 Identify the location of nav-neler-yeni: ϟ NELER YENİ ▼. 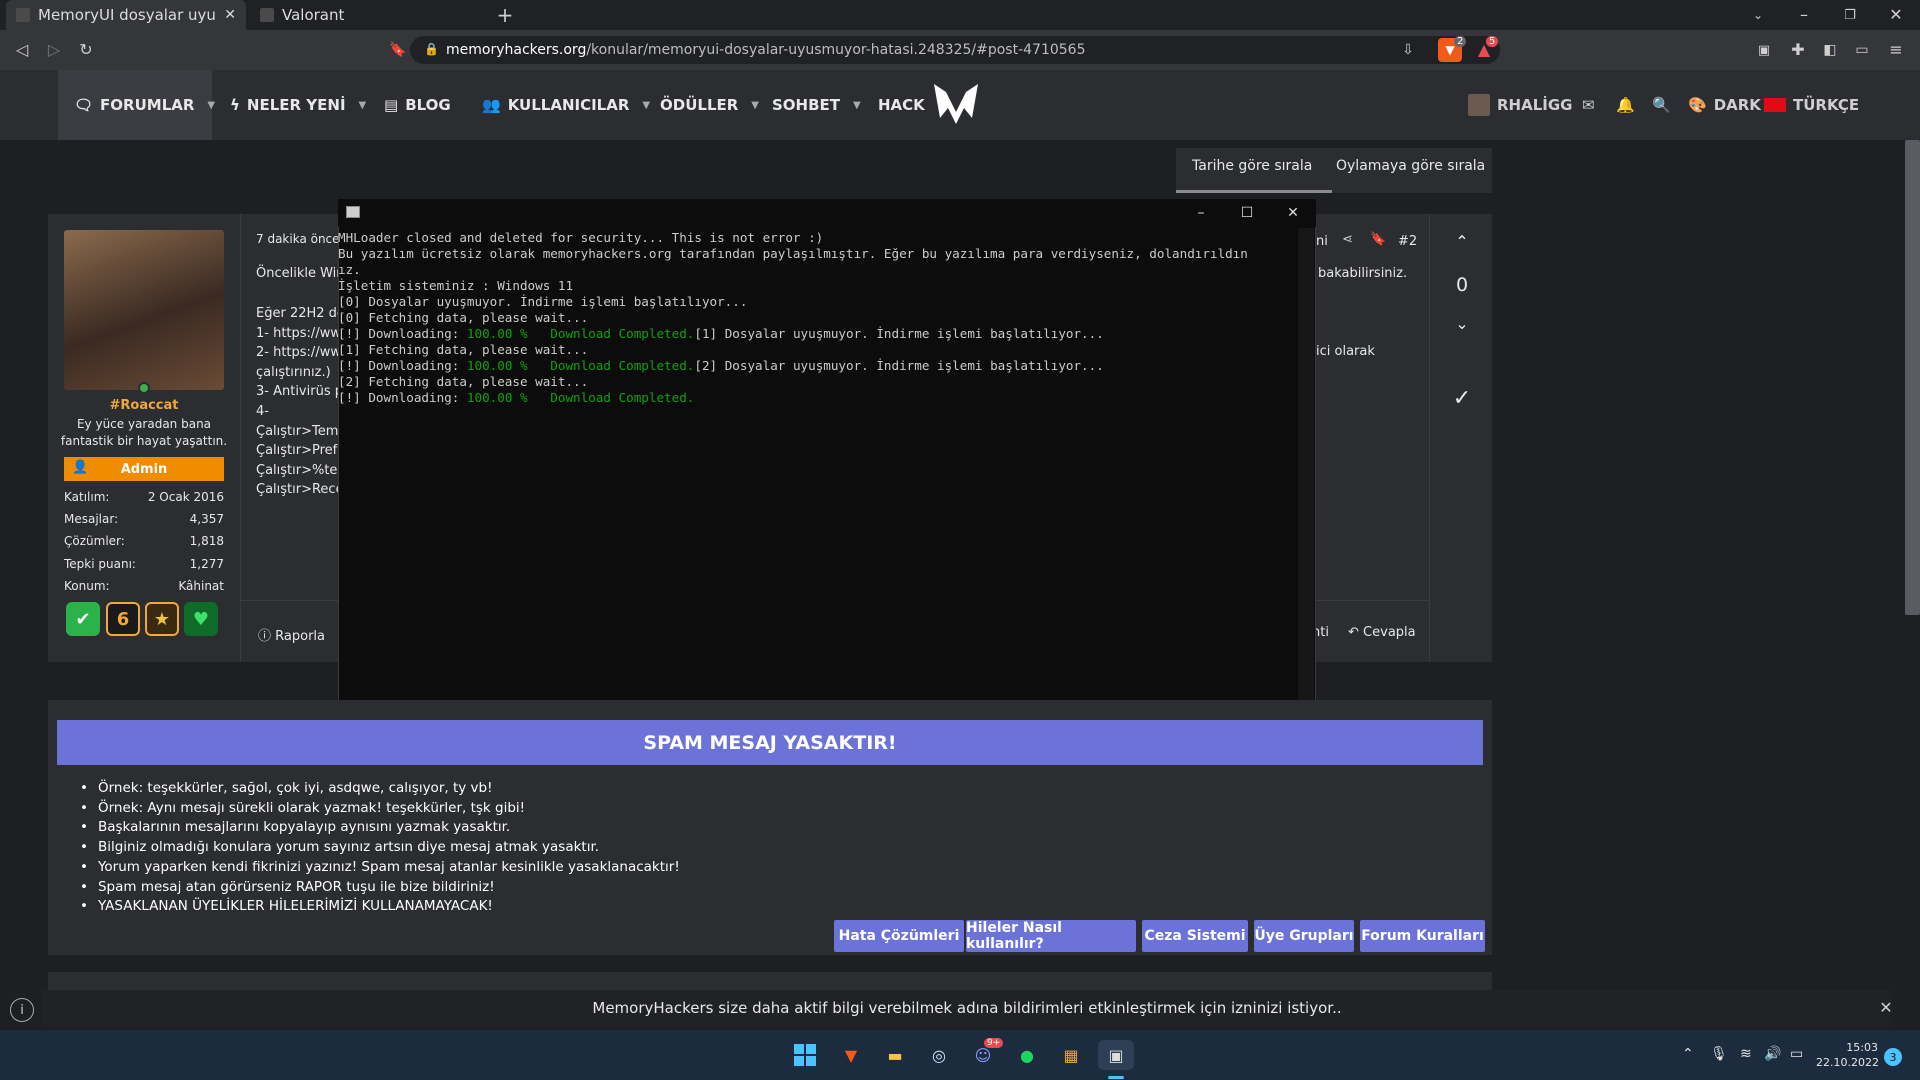
(298, 105).